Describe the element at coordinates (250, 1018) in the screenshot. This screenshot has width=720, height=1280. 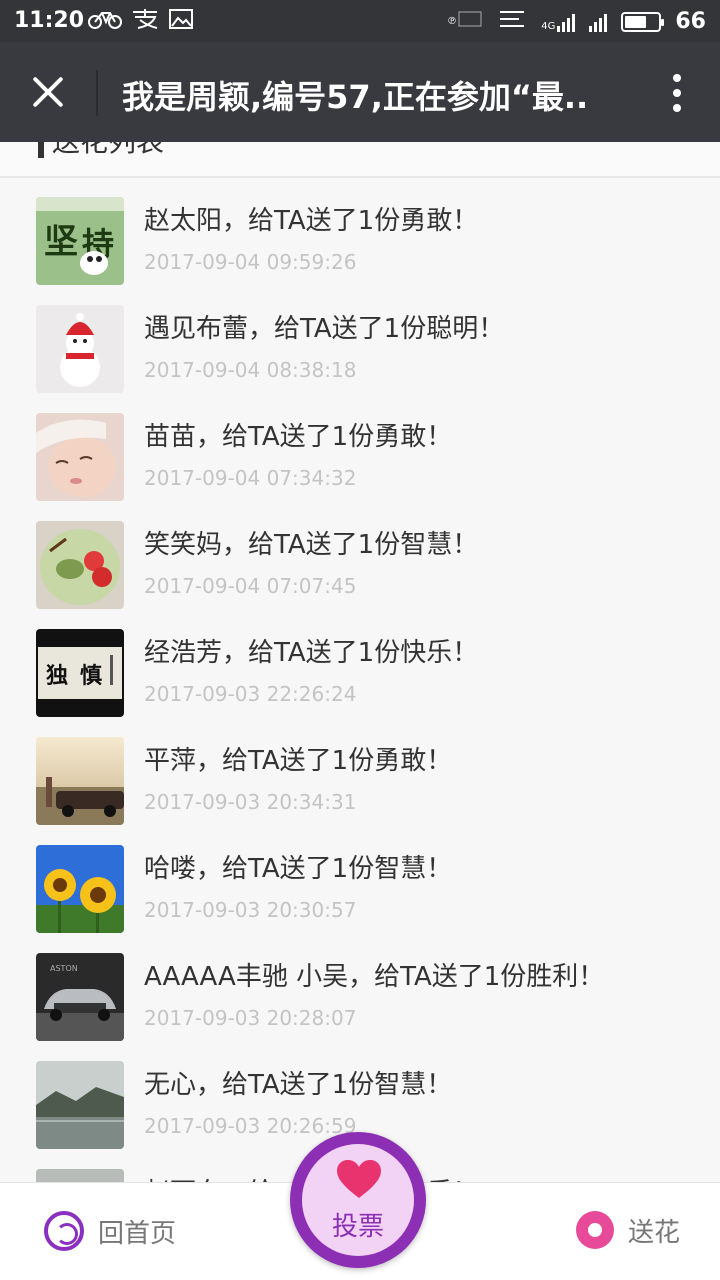
I see `record-time: 2017-09-03 20:28:07` at that location.